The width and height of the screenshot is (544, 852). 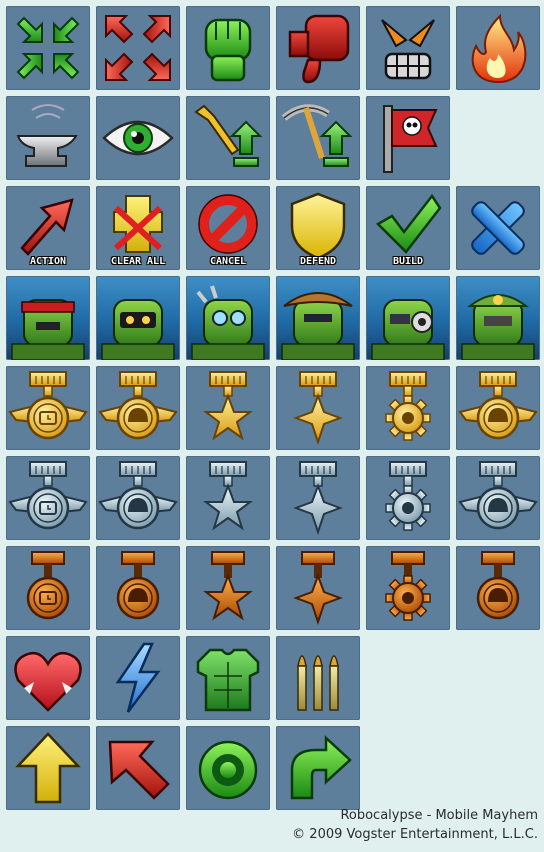 What do you see at coordinates (415, 834) in the screenshot?
I see `credits-copyright: © 2009 Vogster Entertainment, L.L.C.` at bounding box center [415, 834].